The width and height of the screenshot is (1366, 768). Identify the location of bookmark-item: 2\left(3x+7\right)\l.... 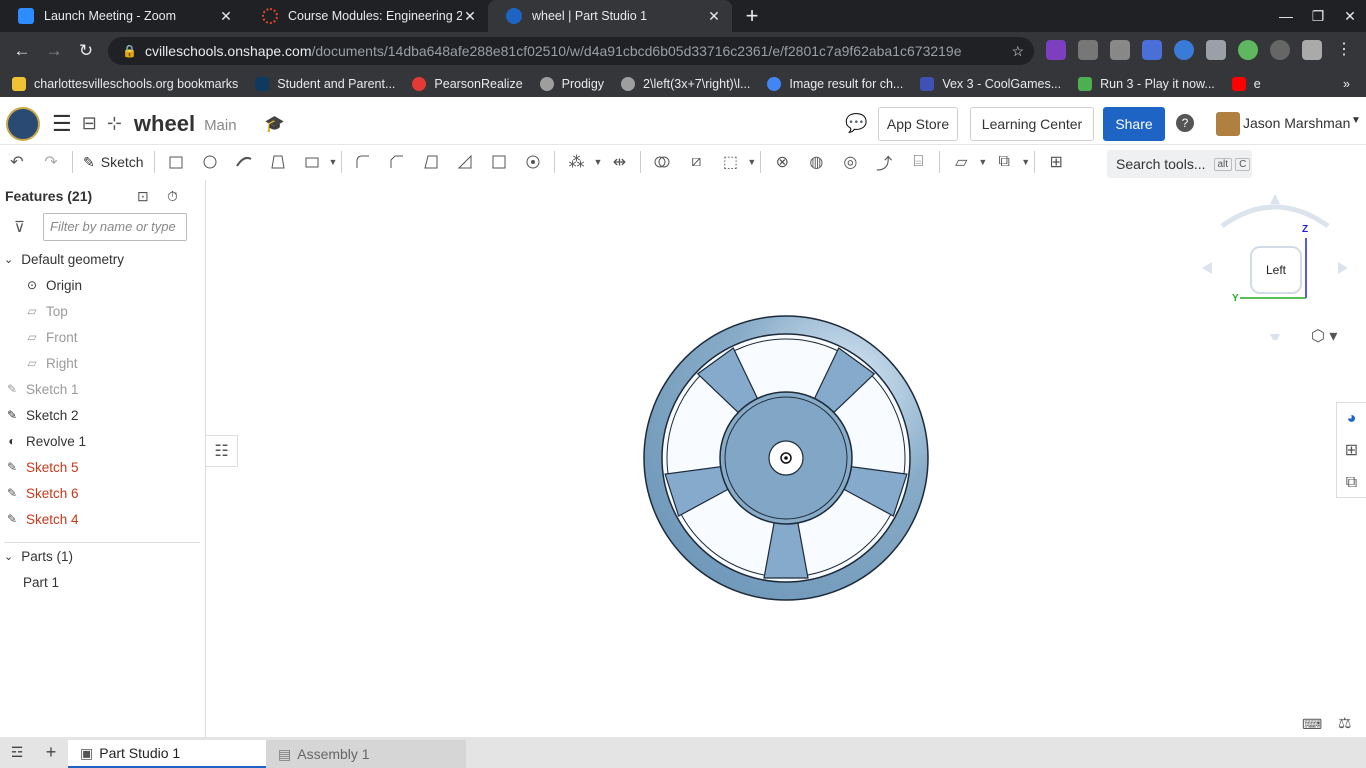
(685, 83).